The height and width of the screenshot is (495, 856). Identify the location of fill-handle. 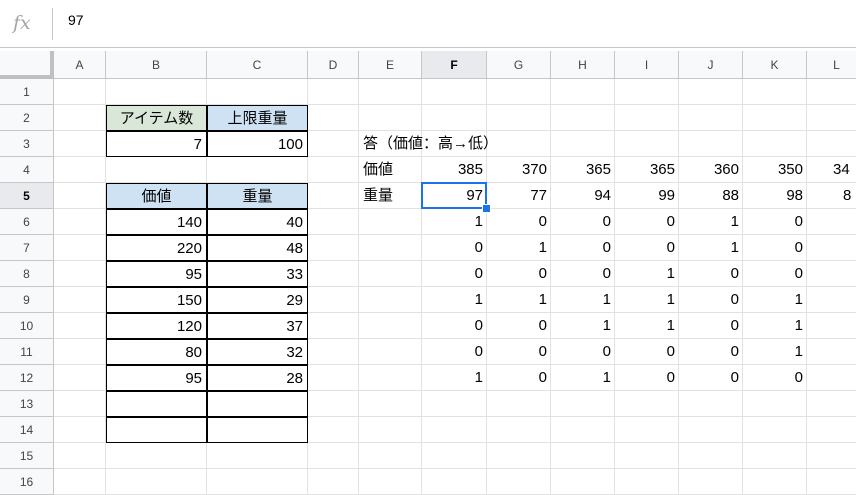
(486, 208).